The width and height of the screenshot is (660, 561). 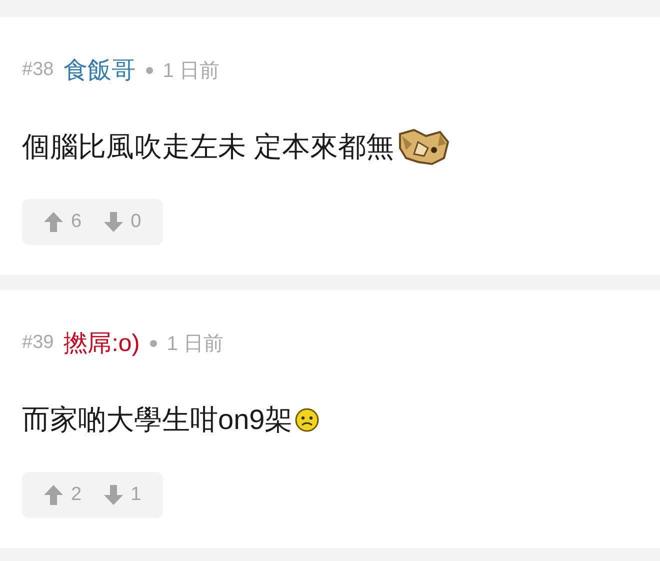 I want to click on downvote-button: 1, so click(x=123, y=495).